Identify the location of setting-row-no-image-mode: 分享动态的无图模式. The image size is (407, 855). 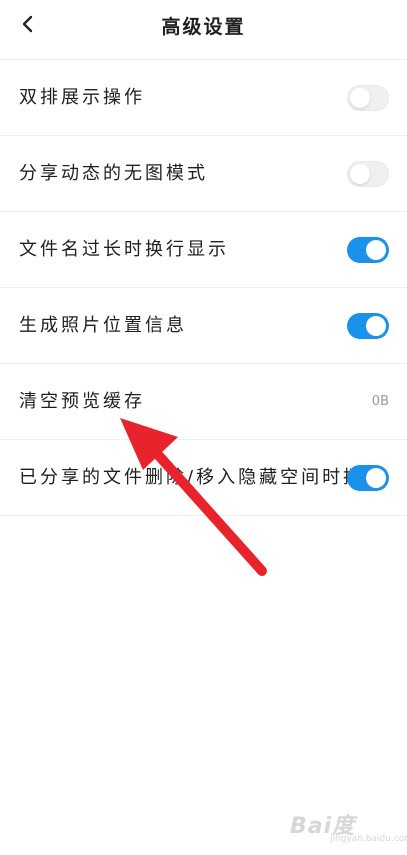
(203, 174).